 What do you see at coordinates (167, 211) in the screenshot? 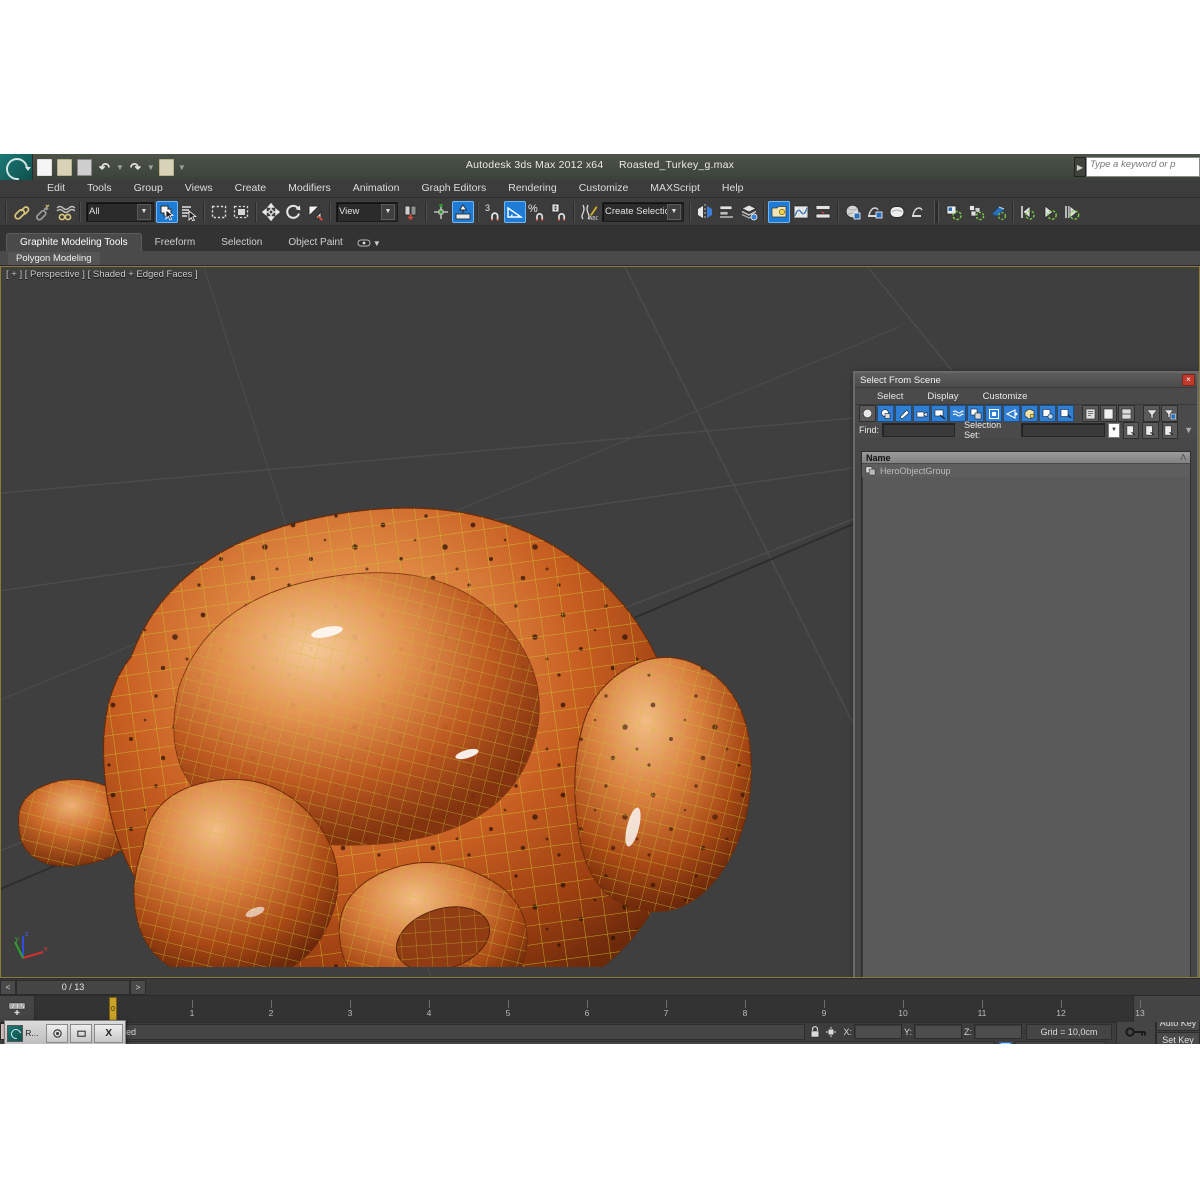
I see `select-object-icon` at bounding box center [167, 211].